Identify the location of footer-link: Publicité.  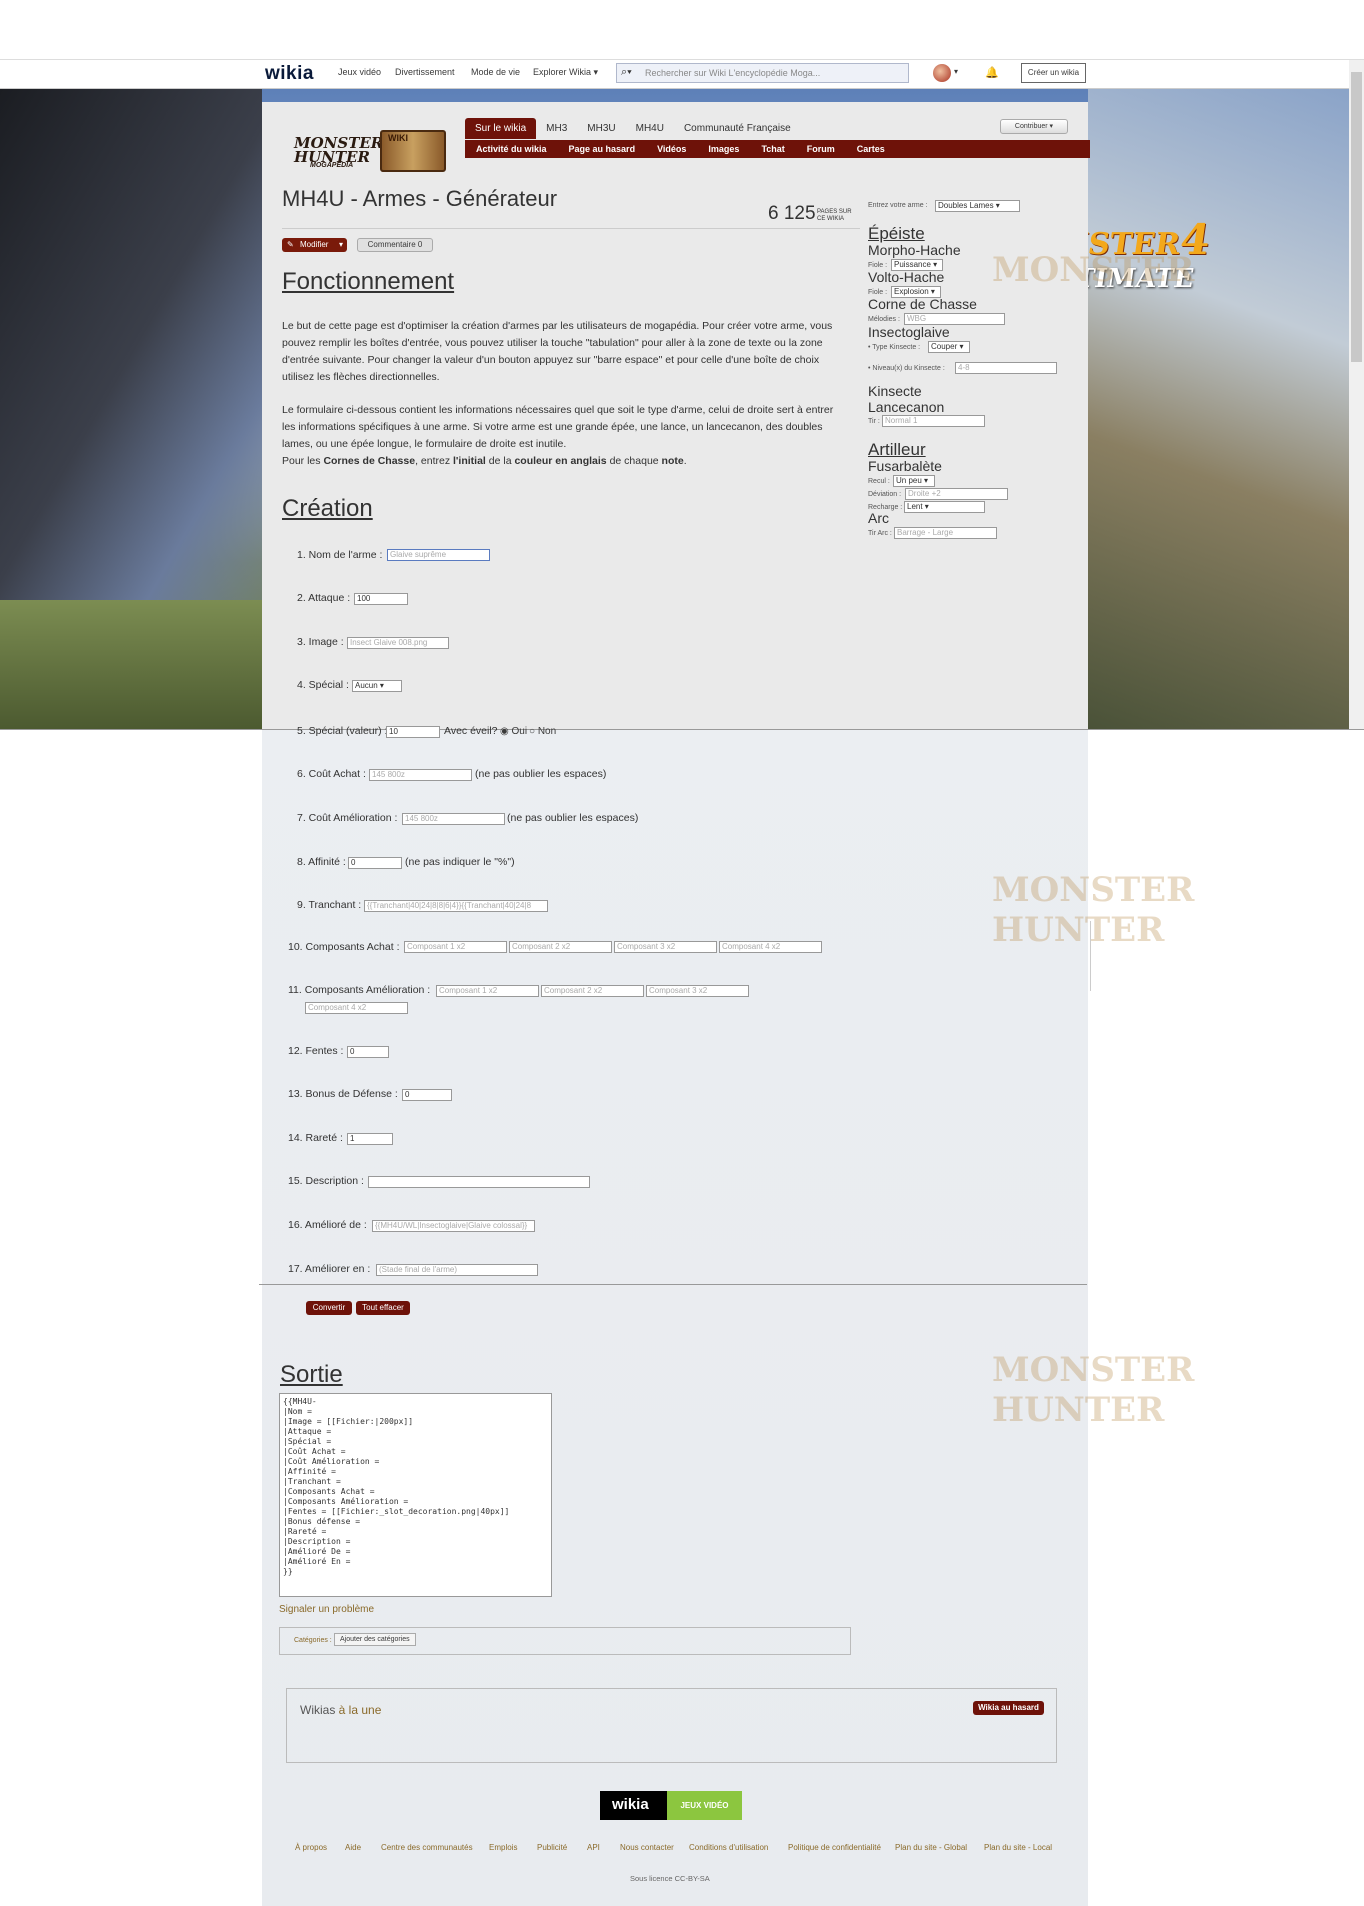
(552, 1847).